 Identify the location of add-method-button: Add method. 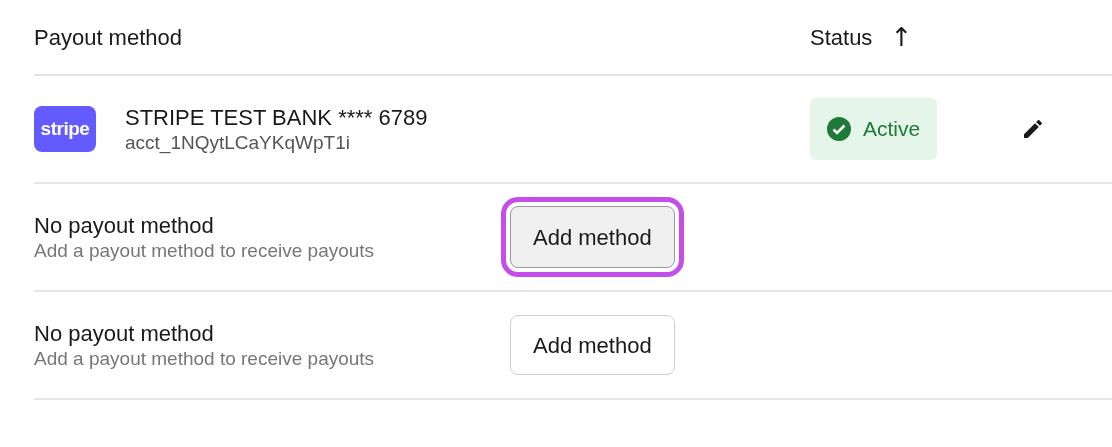
(592, 345).